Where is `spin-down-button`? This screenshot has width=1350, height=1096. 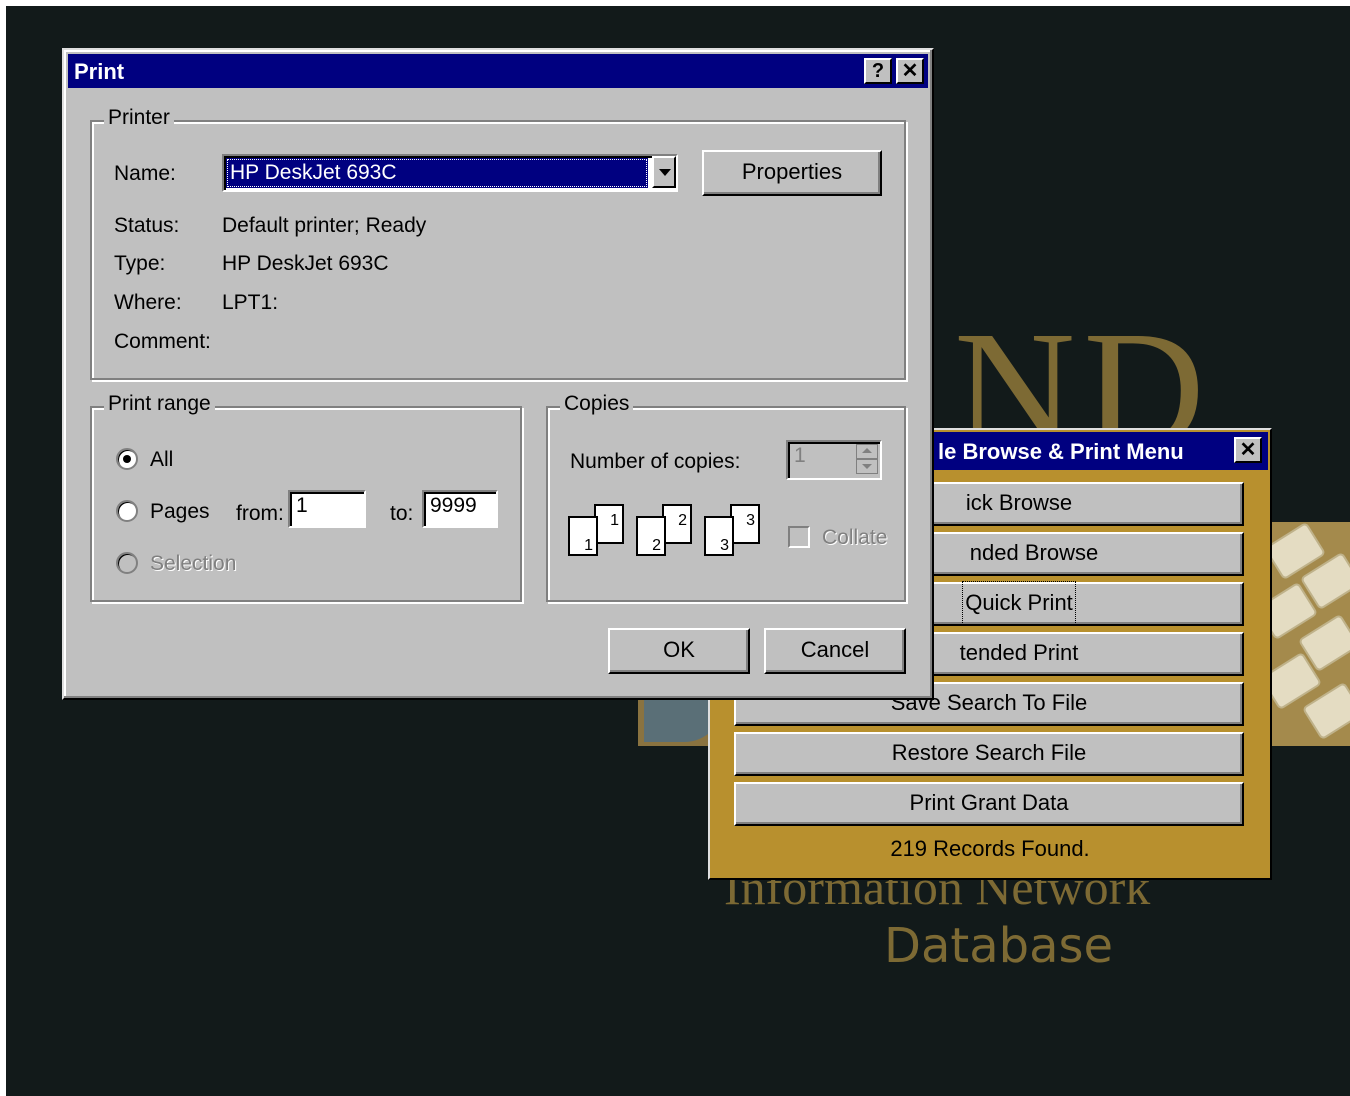 spin-down-button is located at coordinates (867, 466).